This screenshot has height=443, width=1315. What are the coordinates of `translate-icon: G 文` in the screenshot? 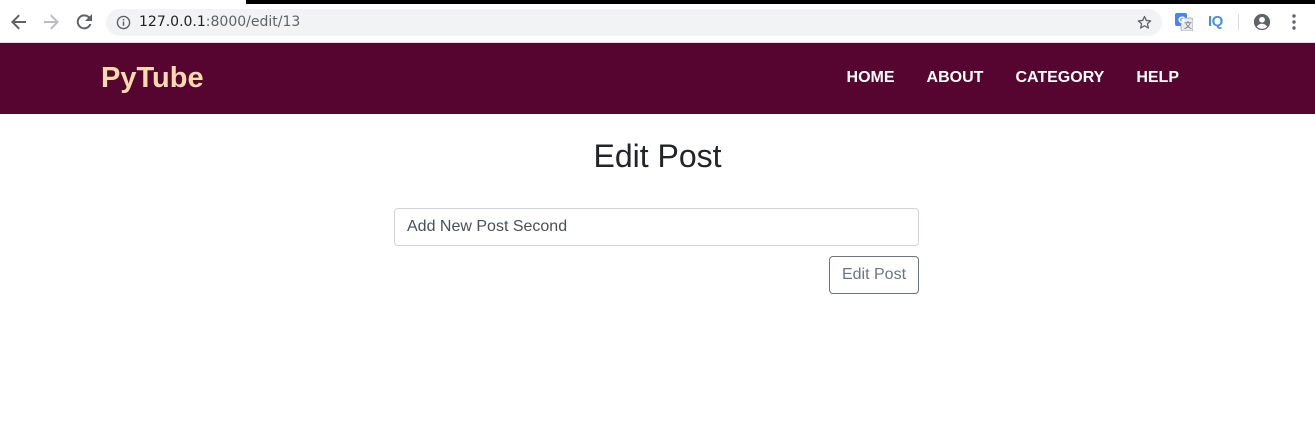 It's located at (1184, 22).